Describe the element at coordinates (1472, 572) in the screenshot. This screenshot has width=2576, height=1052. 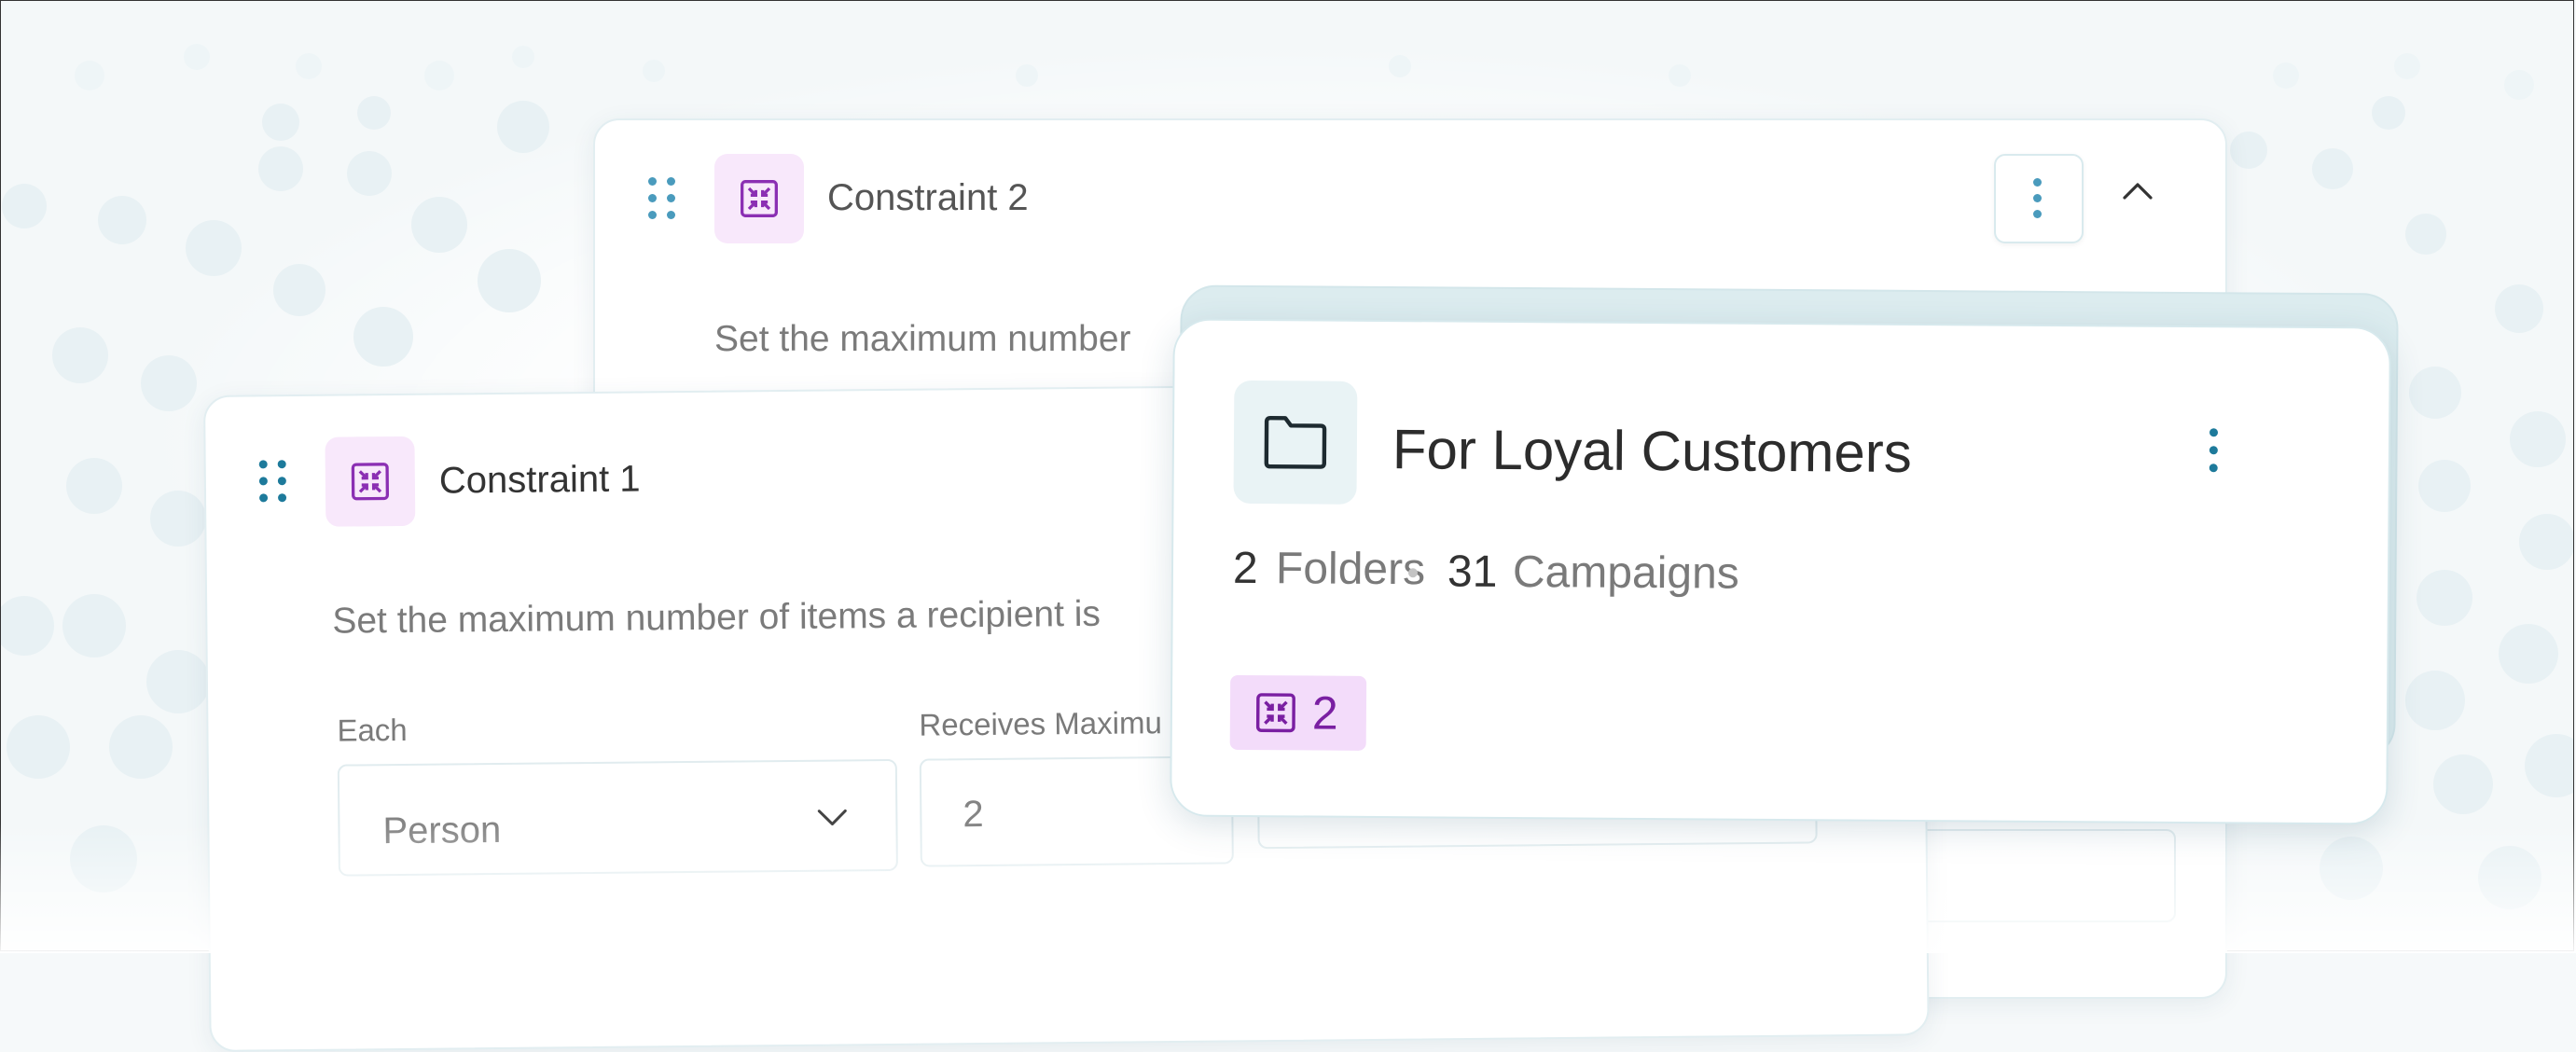
I see `campaigns-count: 31` at that location.